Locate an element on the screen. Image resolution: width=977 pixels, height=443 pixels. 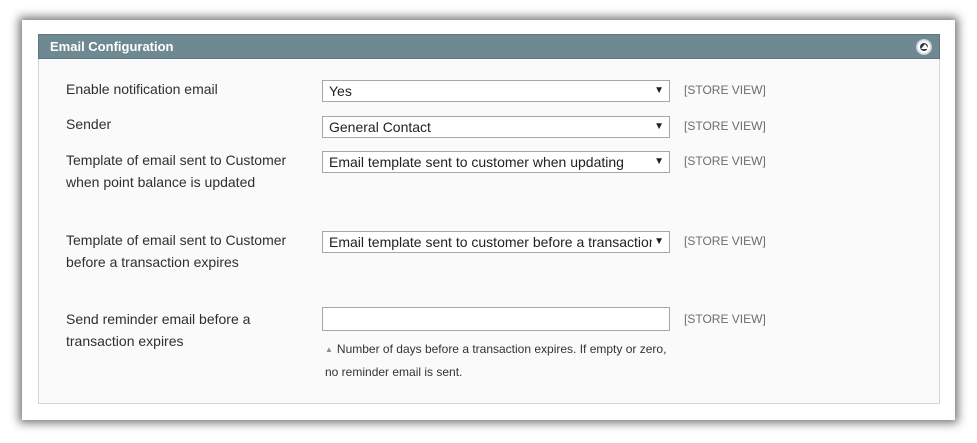
section-title: Email Configuration is located at coordinates (112, 46).